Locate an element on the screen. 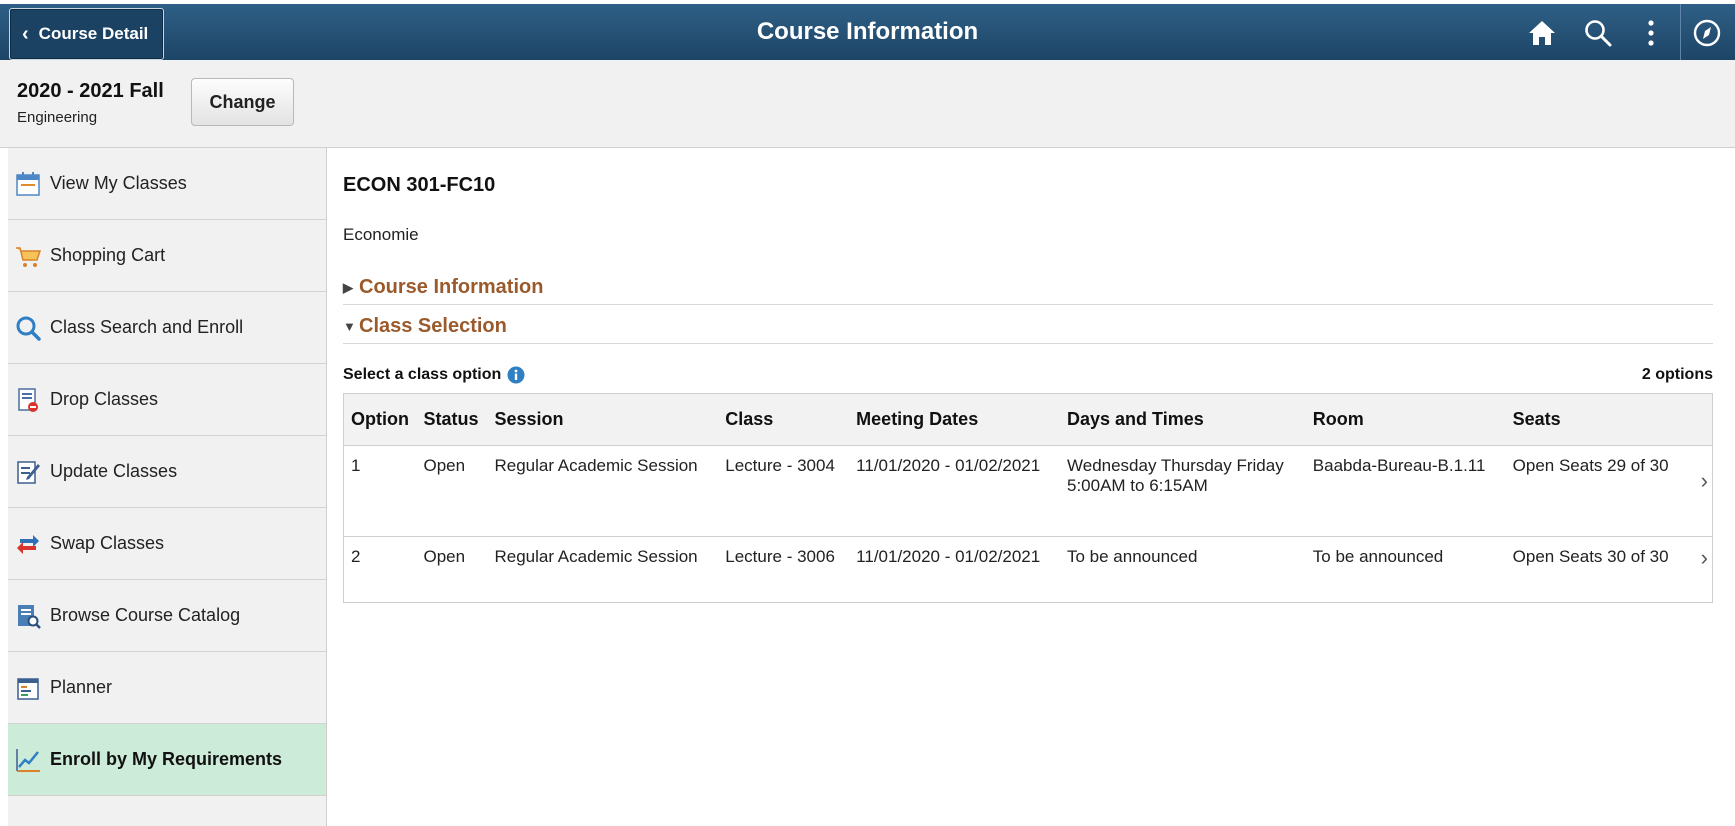 This screenshot has width=1735, height=826. sidebar-item-browse-catalog: Browse Course Catalog is located at coordinates (167, 616).